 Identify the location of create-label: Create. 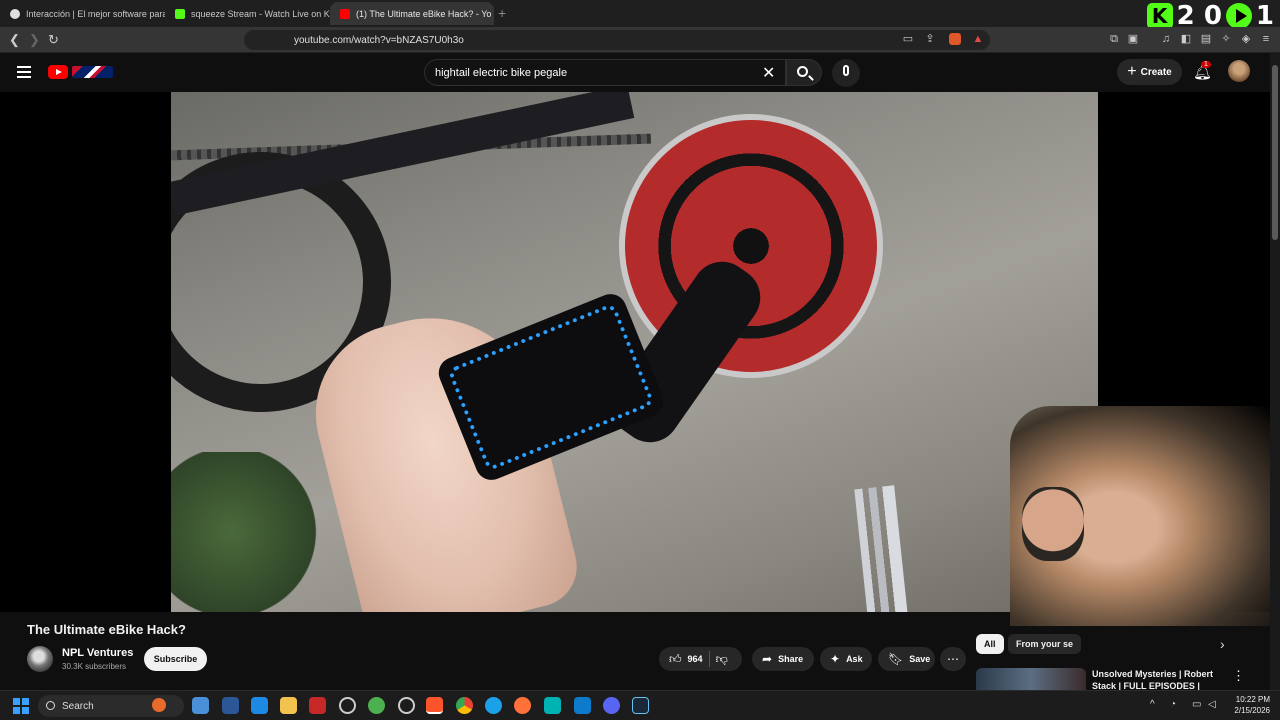
(1156, 72).